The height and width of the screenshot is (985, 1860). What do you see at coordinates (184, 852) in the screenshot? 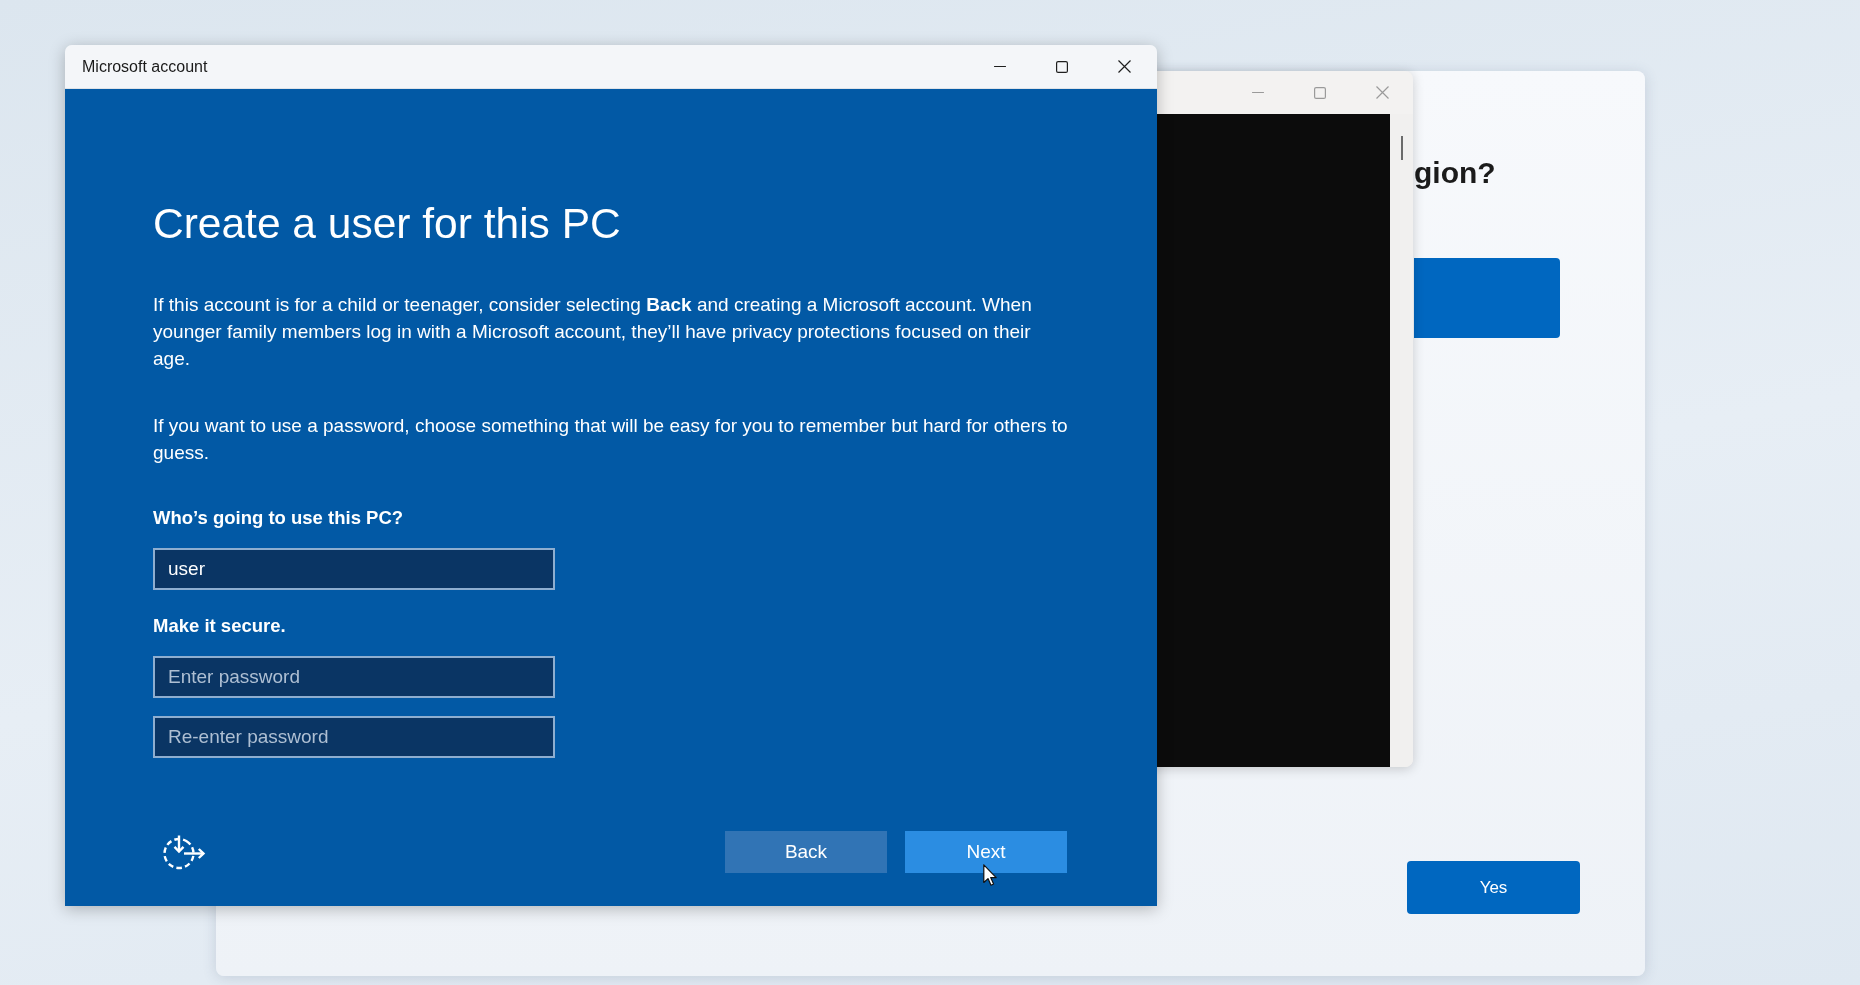
I see `dashed-circle-arrows-icon` at bounding box center [184, 852].